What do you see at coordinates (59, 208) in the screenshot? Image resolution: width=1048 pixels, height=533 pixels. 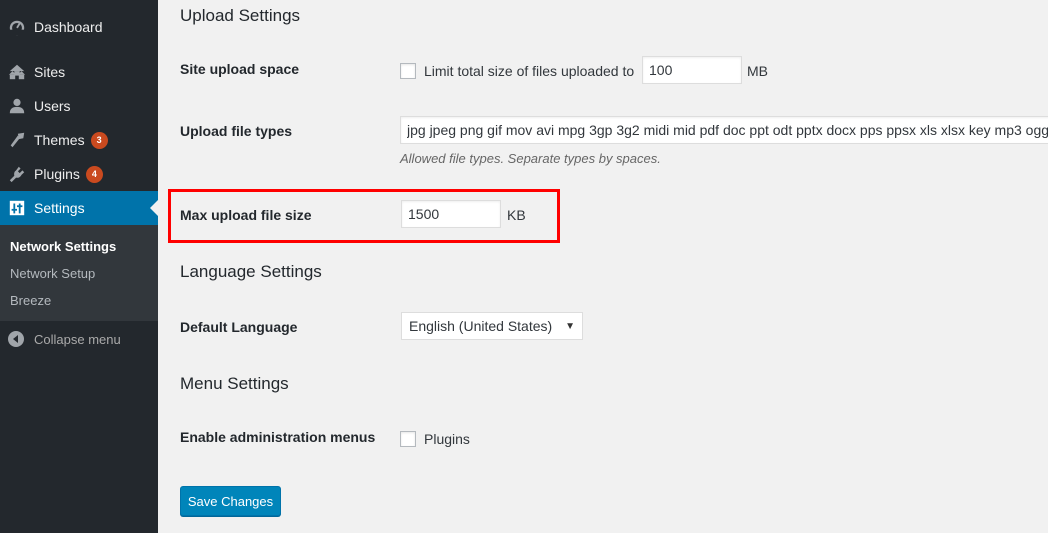 I see `sidebar-item-label: Settings` at bounding box center [59, 208].